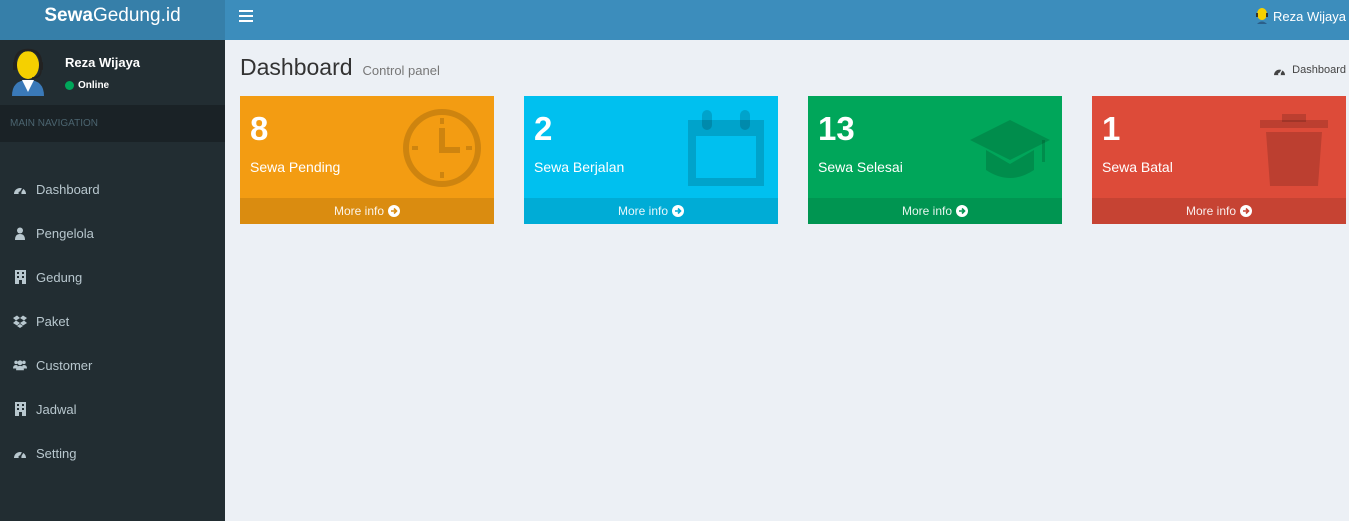 This screenshot has width=1349, height=521. Describe the element at coordinates (59, 277) in the screenshot. I see `sidebar-item-label: Gedung` at that location.